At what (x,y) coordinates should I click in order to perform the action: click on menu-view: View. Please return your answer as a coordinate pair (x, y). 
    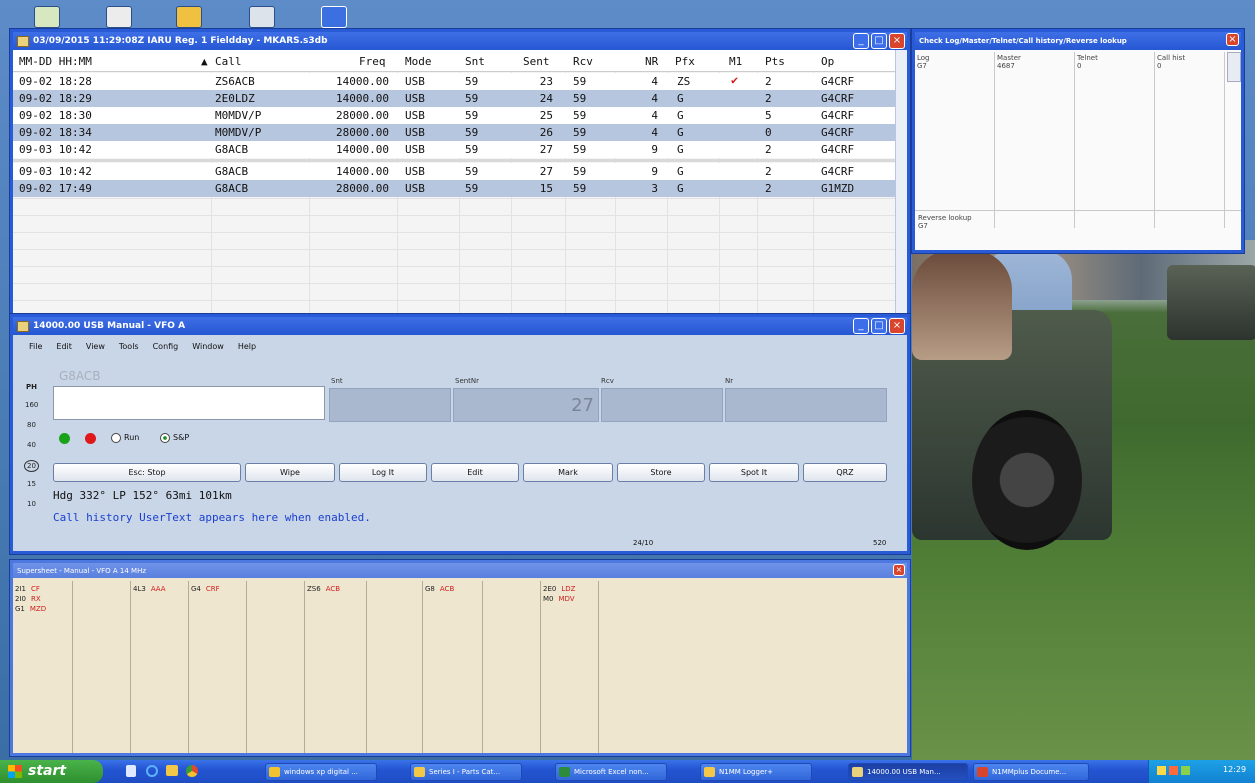
    Looking at the image, I should click on (95, 346).